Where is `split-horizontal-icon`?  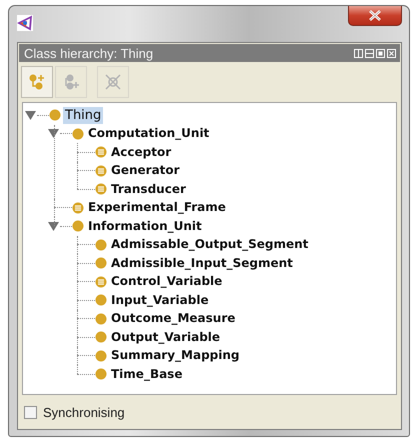
split-horizontal-icon is located at coordinates (369, 53).